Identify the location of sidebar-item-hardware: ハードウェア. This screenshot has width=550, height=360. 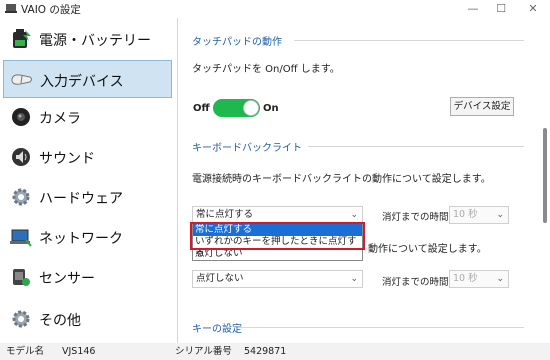
(87, 197).